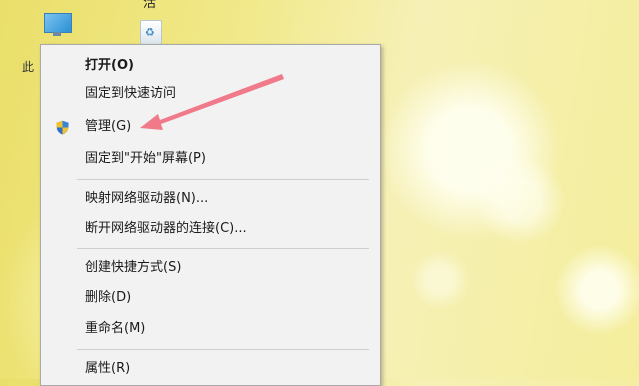 The image size is (639, 386). What do you see at coordinates (28, 67) in the screenshot?
I see `desktop-icon-label: 此` at bounding box center [28, 67].